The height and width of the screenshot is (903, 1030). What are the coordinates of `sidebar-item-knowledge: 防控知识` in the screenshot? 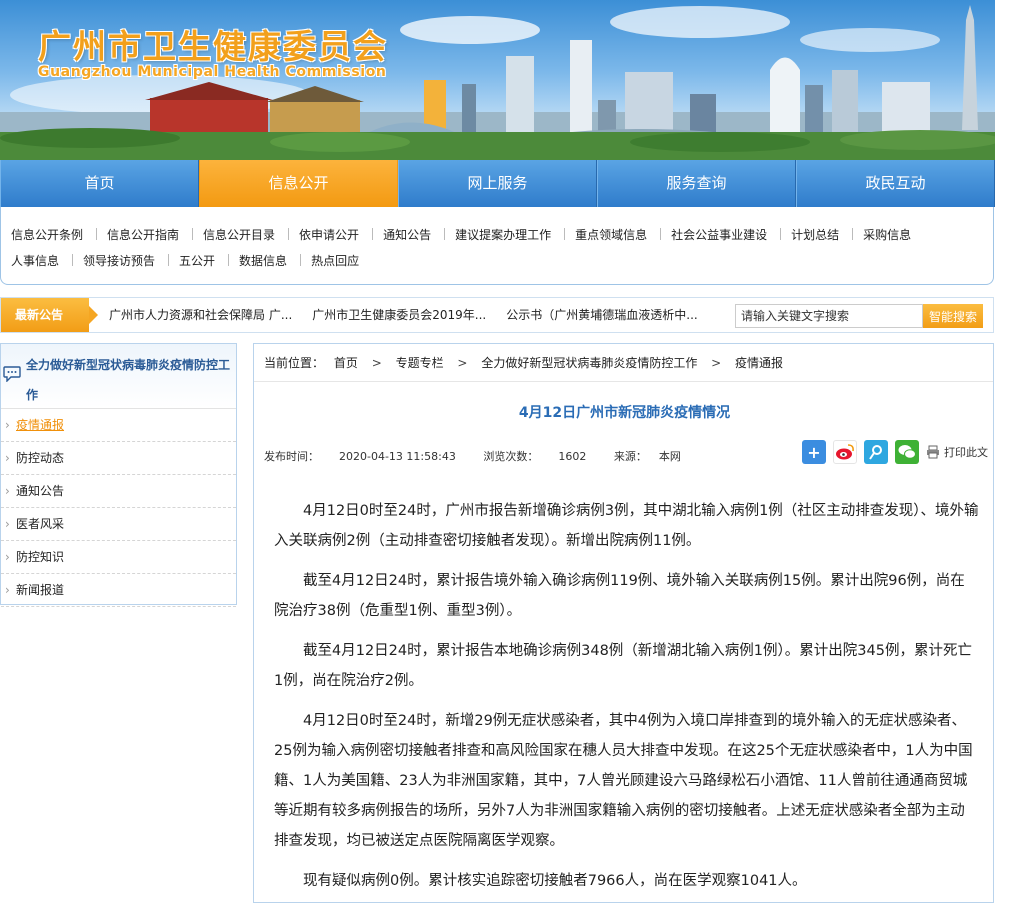 It's located at (118, 557).